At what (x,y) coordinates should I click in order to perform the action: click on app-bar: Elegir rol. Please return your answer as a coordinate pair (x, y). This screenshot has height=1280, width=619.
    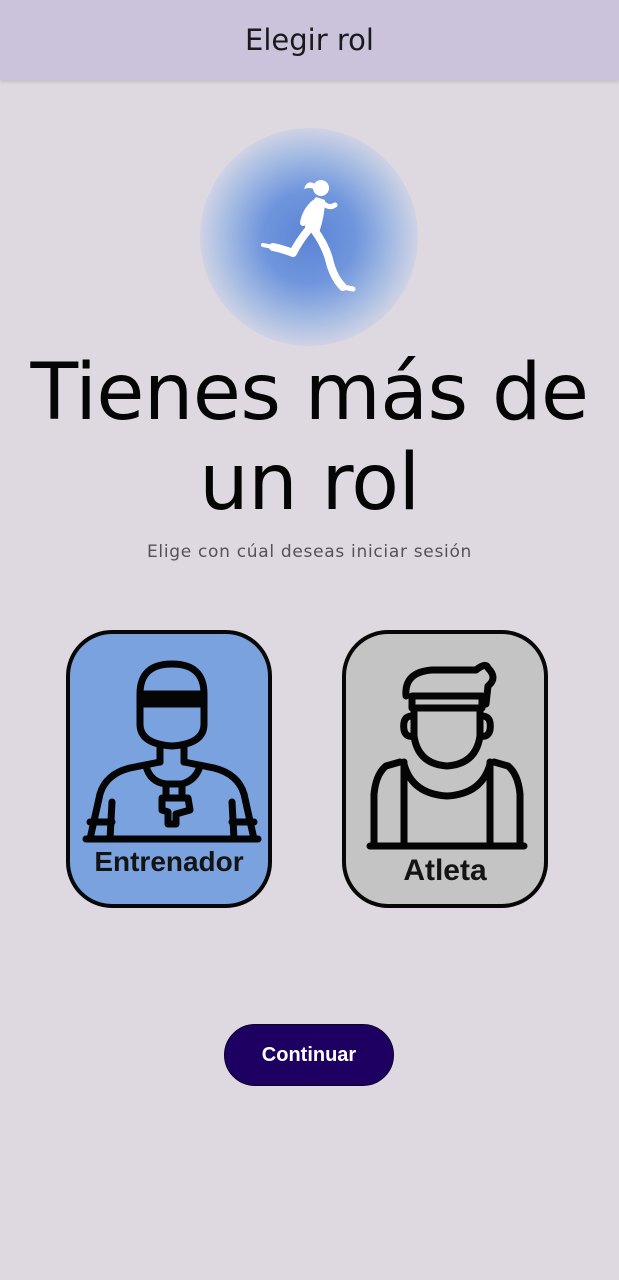
    Looking at the image, I should click on (309, 40).